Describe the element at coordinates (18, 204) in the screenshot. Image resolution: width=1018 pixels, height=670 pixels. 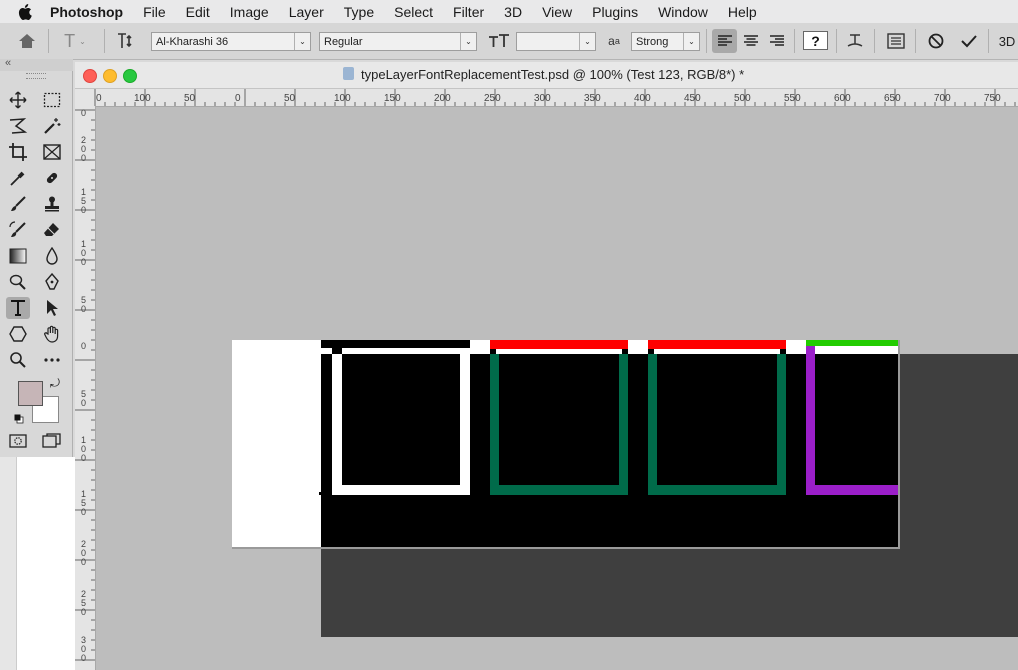
I see `brush-tool-icon` at that location.